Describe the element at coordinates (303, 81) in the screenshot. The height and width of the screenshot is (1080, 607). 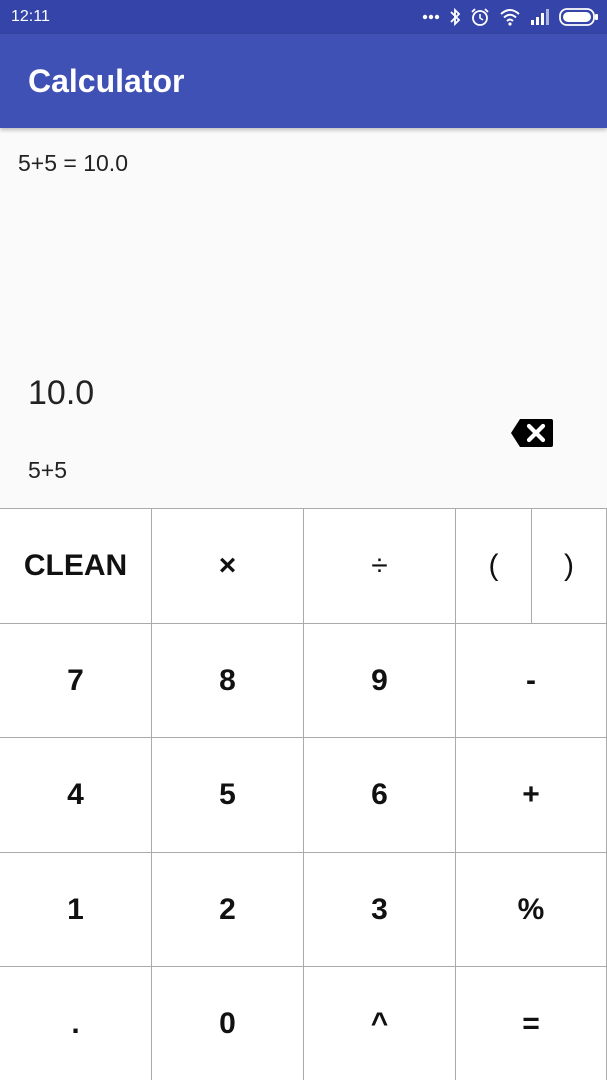
I see `app-bar: Calculator` at that location.